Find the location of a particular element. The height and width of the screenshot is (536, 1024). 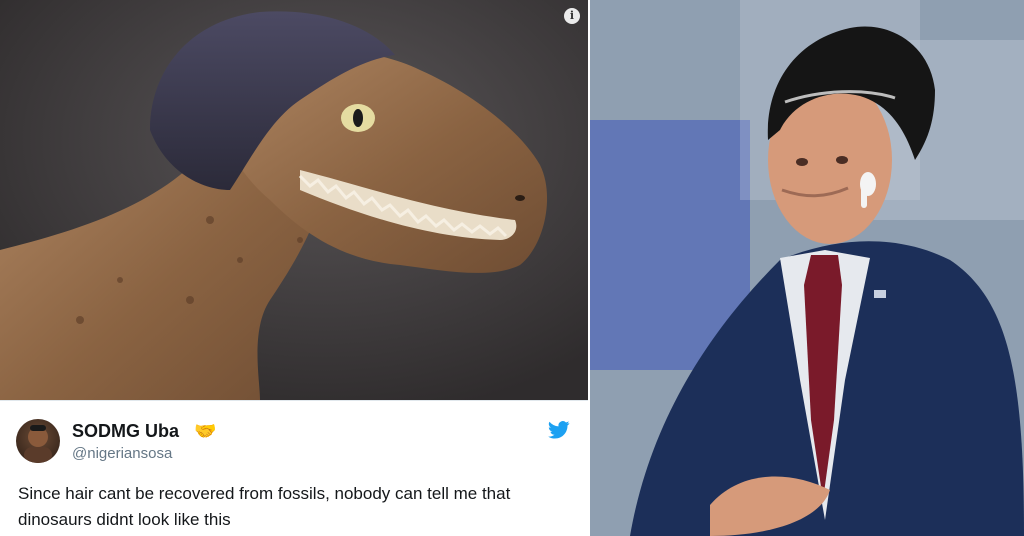

user-handle: @nigeriansosa is located at coordinates (122, 453).